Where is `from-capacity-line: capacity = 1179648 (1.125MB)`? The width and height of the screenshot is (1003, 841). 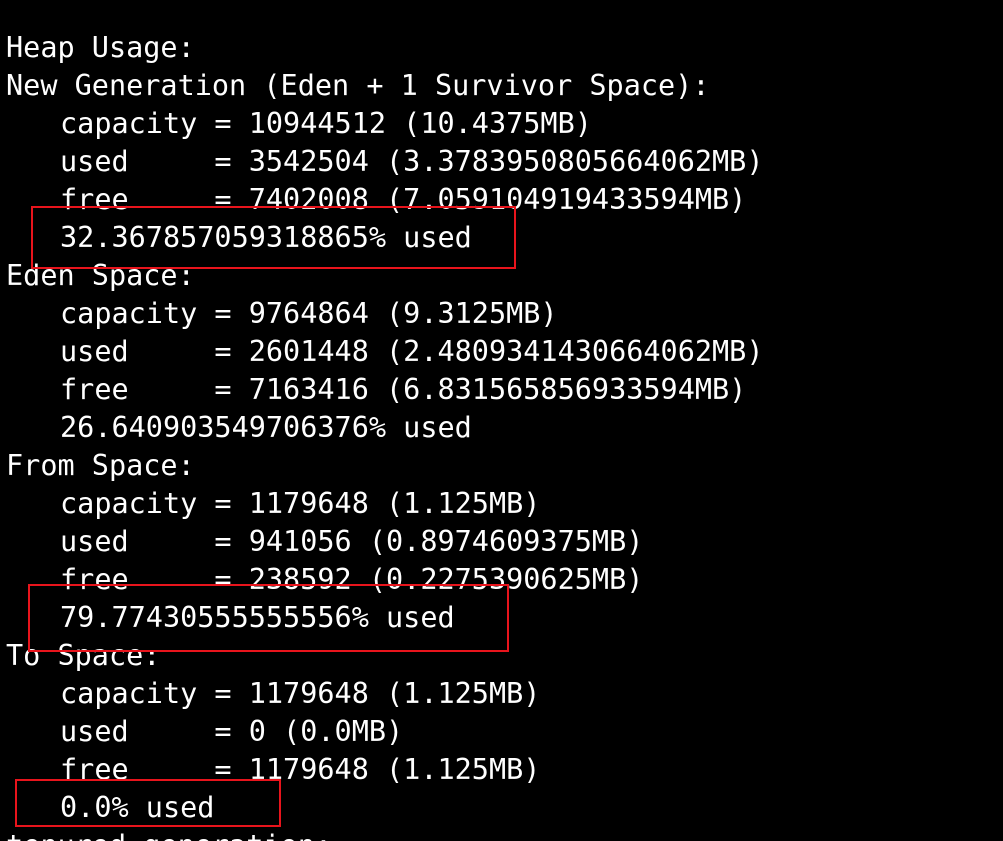
from-capacity-line: capacity = 1179648 (1.125MB) is located at coordinates (300, 503).